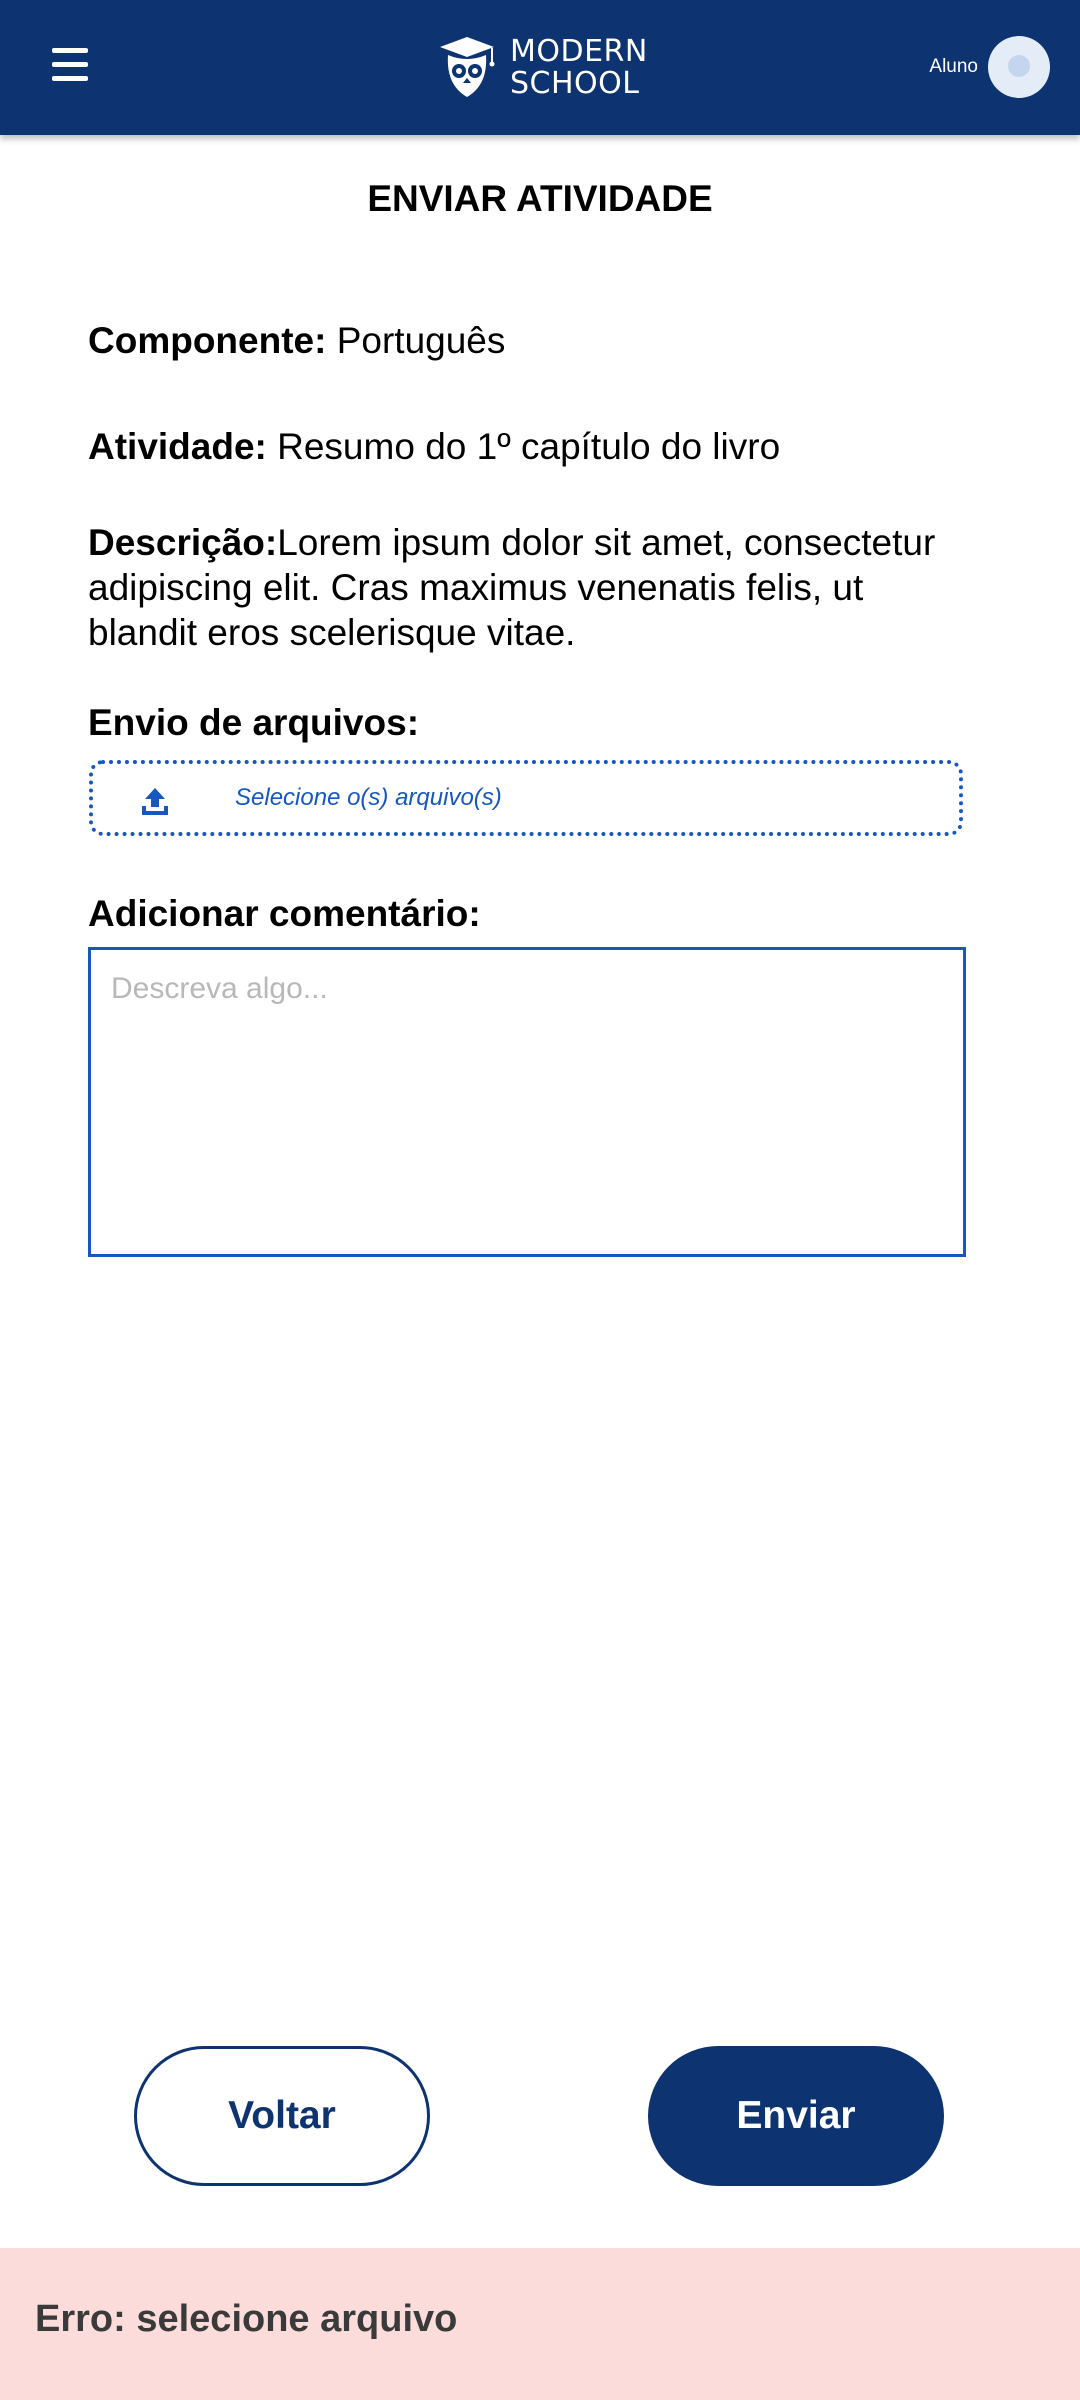  I want to click on brand-line-1: MODERN, so click(579, 51).